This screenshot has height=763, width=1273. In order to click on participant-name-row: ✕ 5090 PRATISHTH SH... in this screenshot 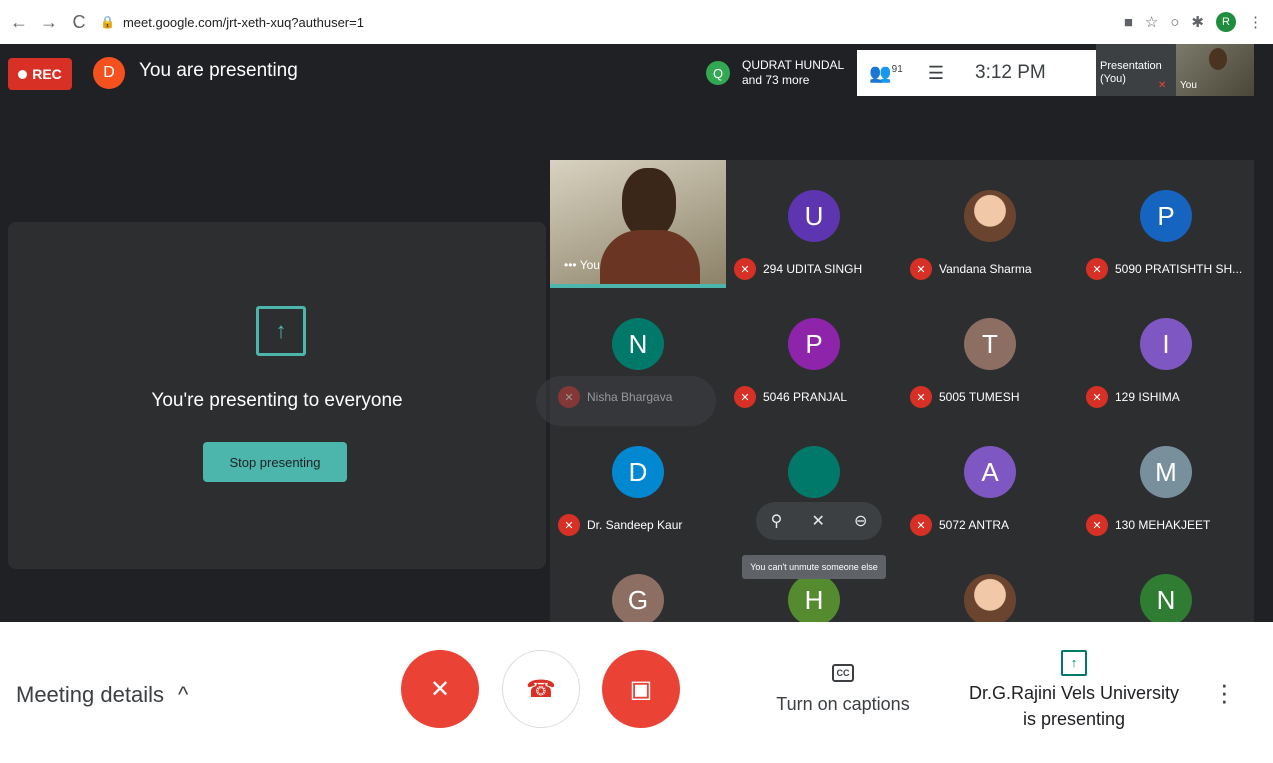, I will do `click(1164, 269)`.